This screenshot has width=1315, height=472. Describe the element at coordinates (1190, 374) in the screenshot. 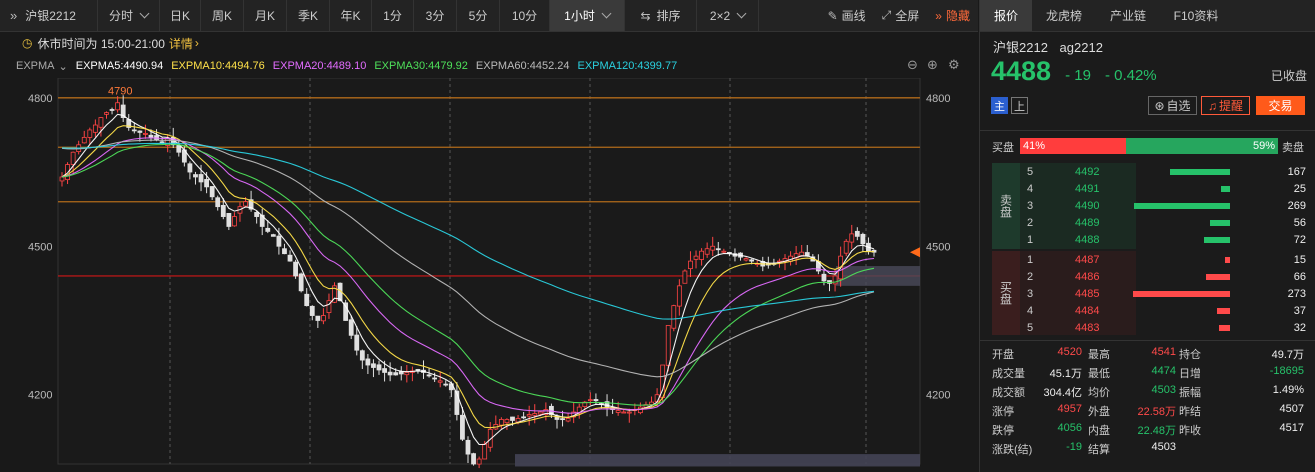

I see `stat-key: 日增` at that location.